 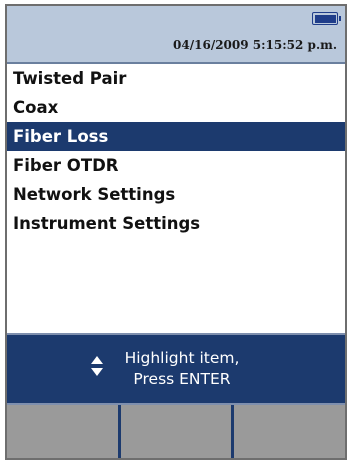 I want to click on instruction-line-1: Highlight item,, so click(x=182, y=358).